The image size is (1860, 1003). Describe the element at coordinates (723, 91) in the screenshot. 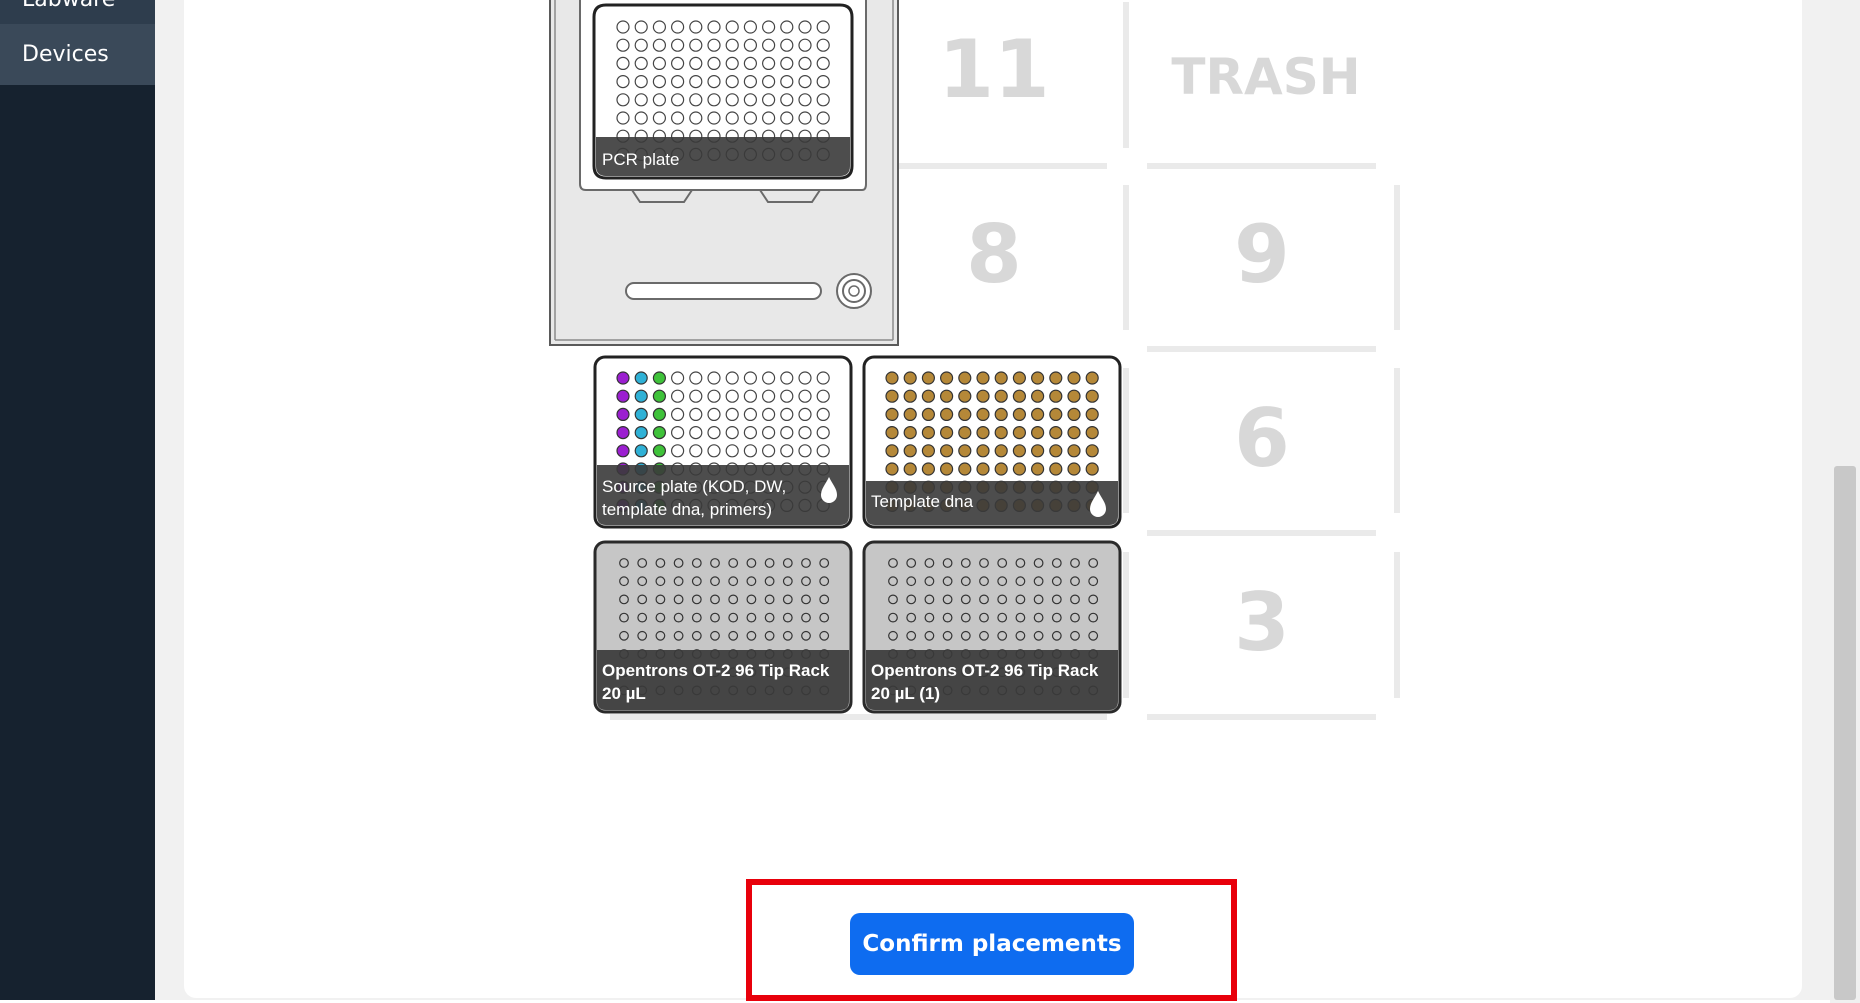

I see `pcr-plate: PCR plate` at that location.